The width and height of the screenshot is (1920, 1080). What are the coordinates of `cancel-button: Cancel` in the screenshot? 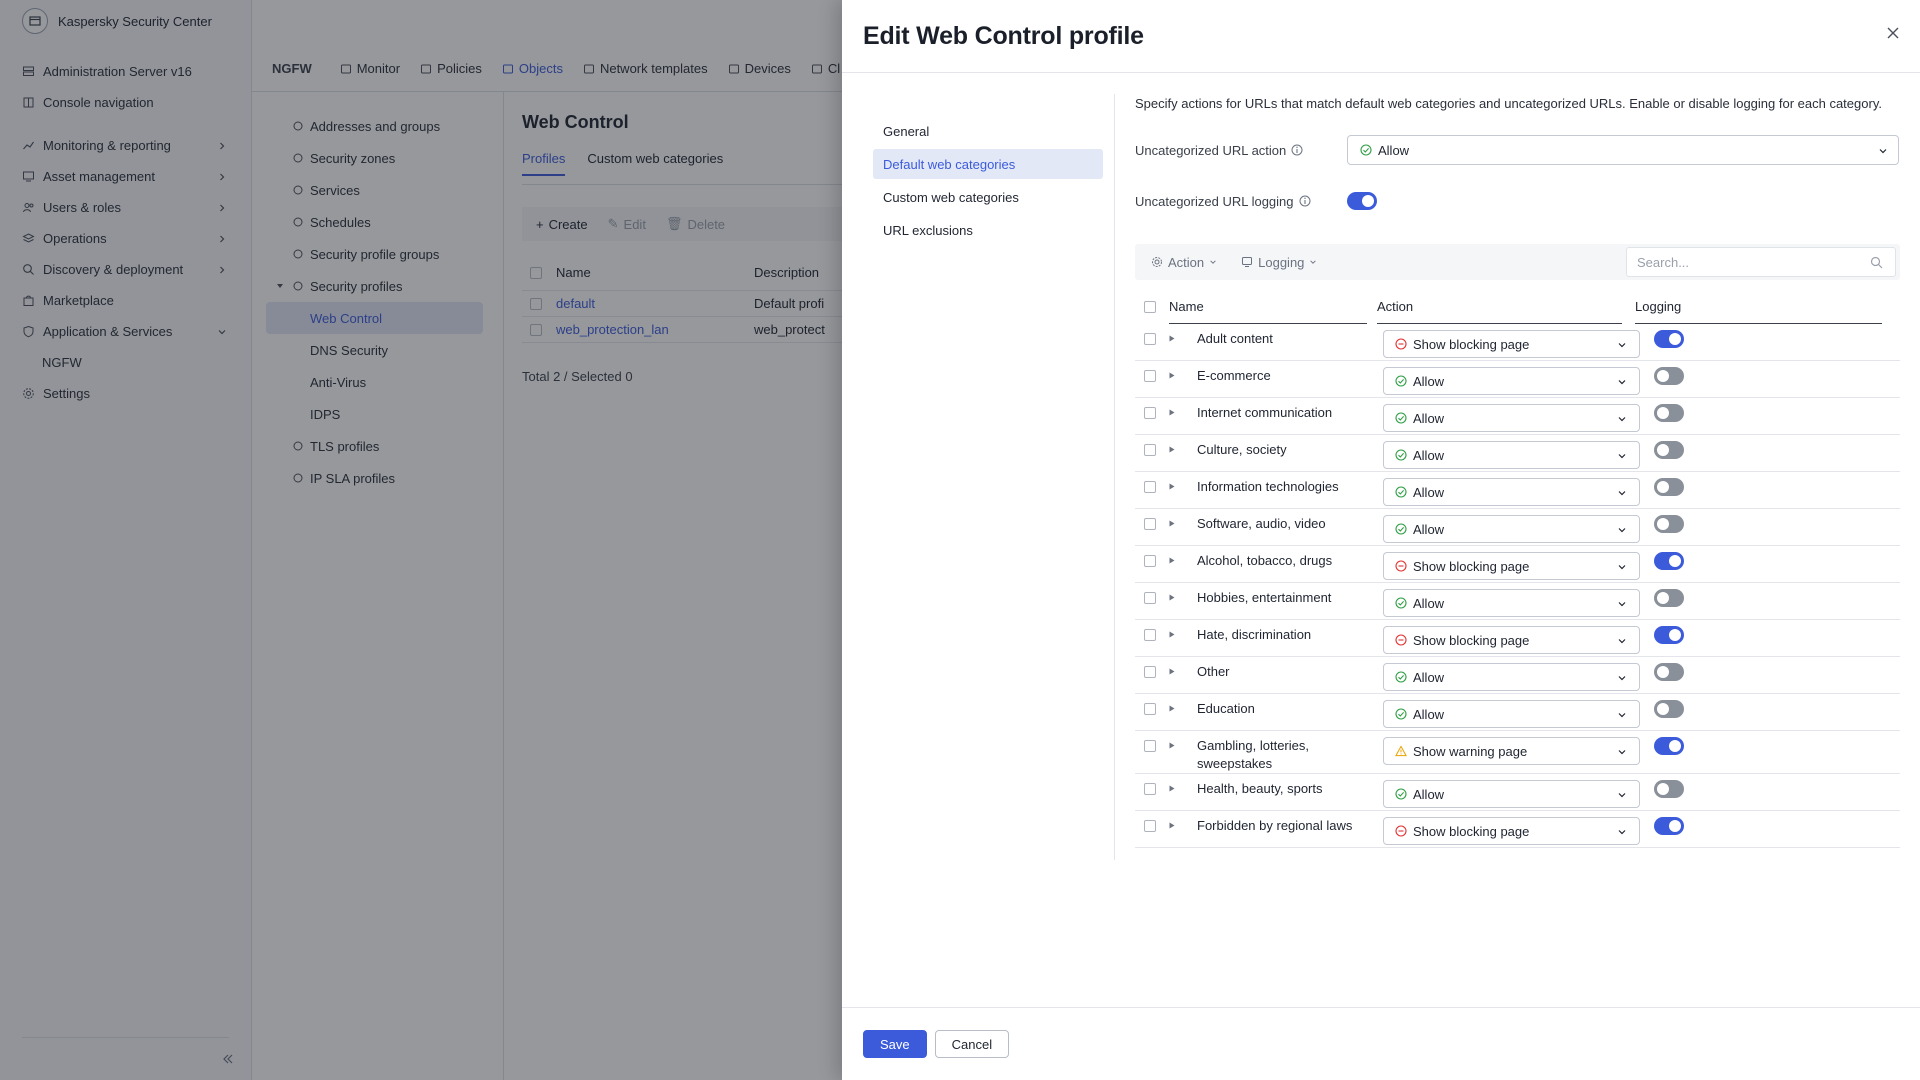 It's located at (972, 1044).